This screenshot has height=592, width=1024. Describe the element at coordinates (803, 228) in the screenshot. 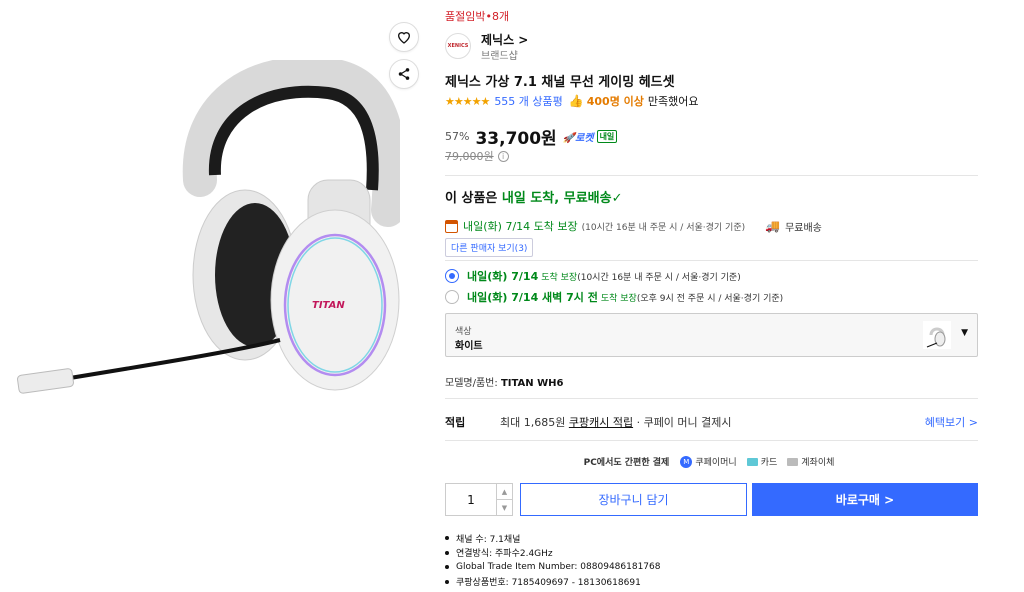

I see `free-shipping: 무료배송` at that location.